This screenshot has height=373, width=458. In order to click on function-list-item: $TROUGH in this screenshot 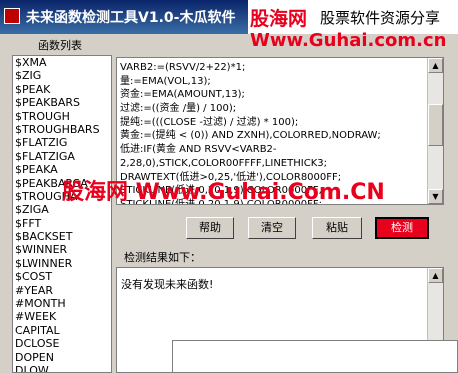, I will do `click(62, 116)`.